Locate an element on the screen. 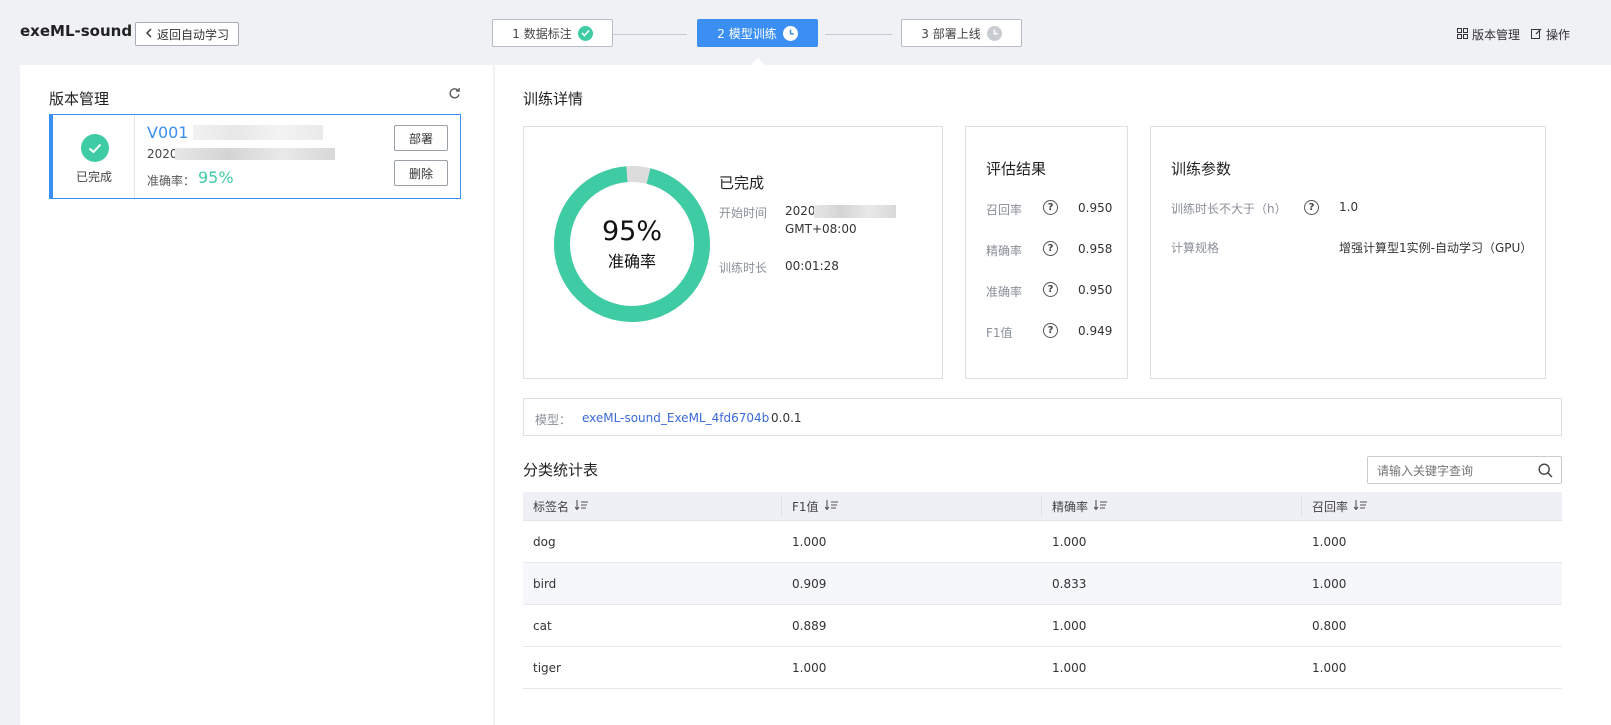 The image size is (1611, 725). training-params-title: 训练参数 is located at coordinates (1201, 169).